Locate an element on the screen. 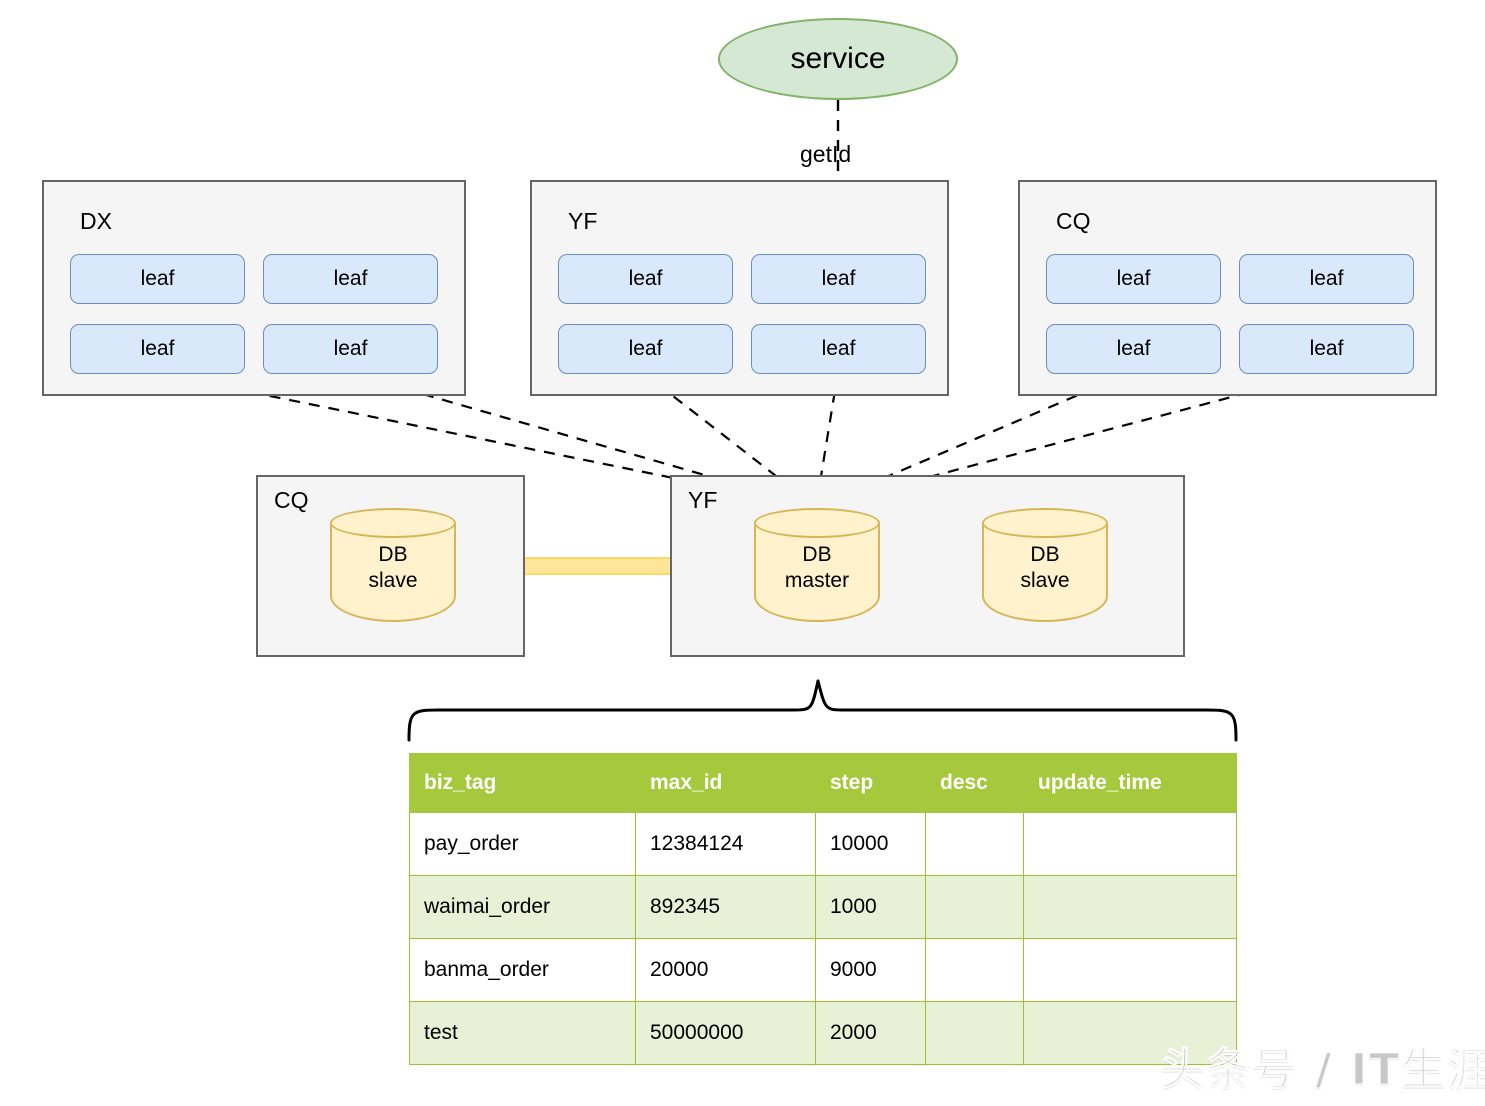 This screenshot has height=1106, width=1485. cell-biz-tag: pay_order is located at coordinates (522, 844).